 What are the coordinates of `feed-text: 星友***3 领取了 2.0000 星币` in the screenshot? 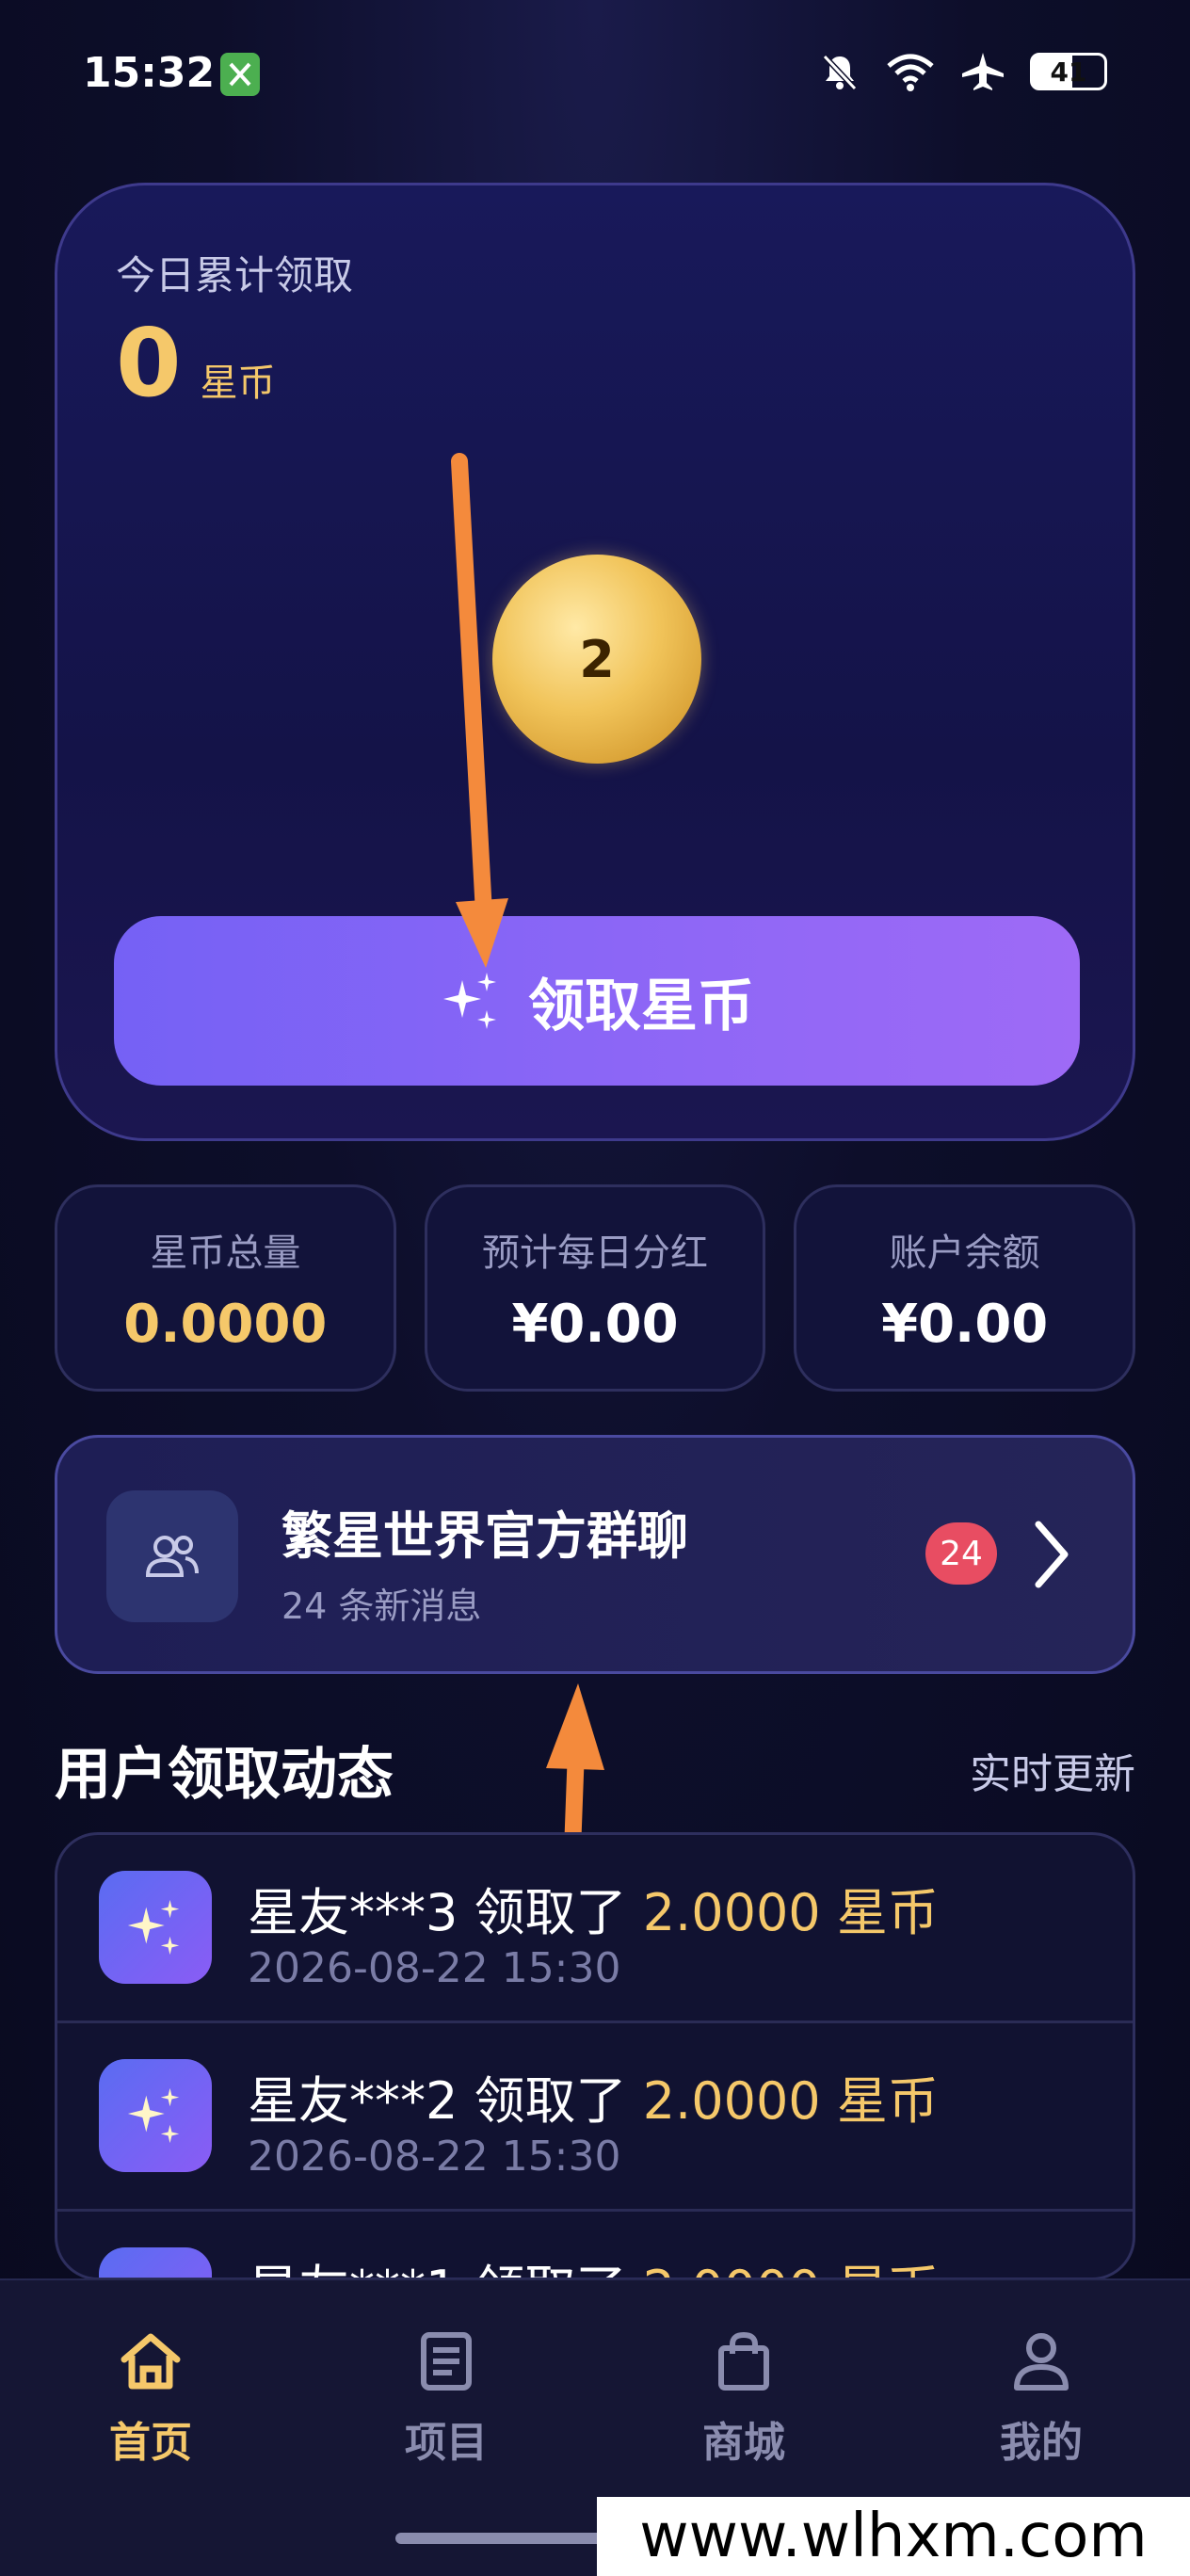 It's located at (593, 1908).